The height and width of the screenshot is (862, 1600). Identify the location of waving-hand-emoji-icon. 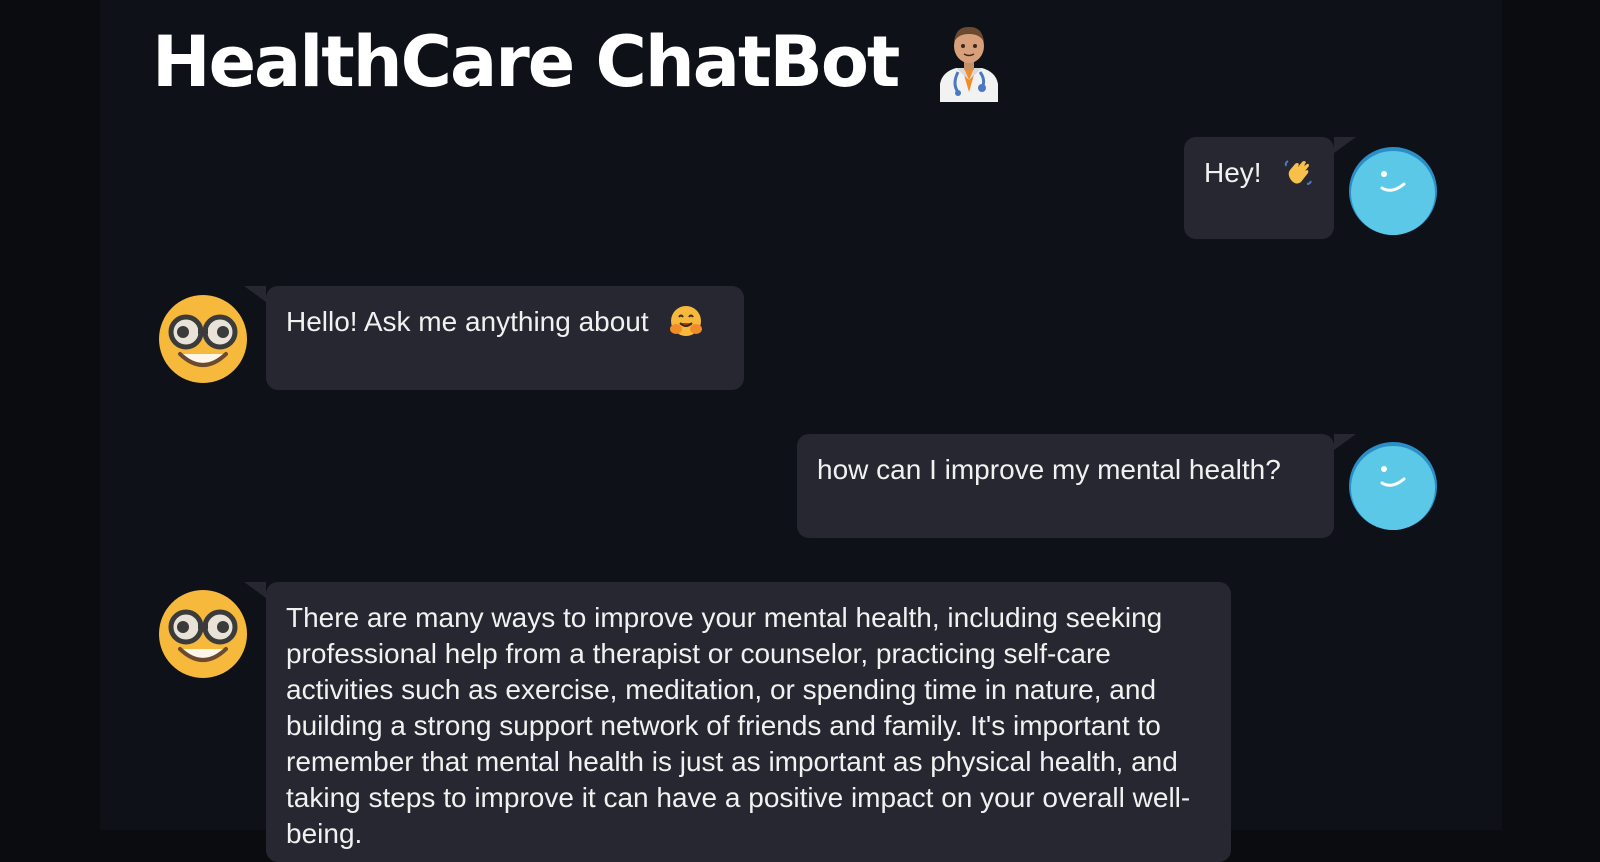
(1298, 177).